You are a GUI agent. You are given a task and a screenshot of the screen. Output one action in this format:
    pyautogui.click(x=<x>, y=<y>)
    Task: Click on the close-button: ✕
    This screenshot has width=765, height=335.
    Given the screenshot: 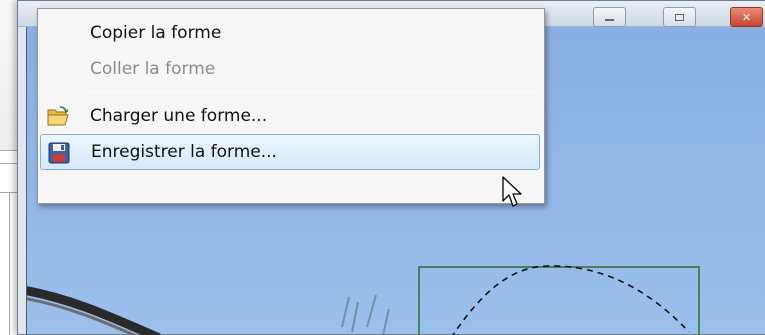 What is the action you would take?
    pyautogui.click(x=746, y=17)
    